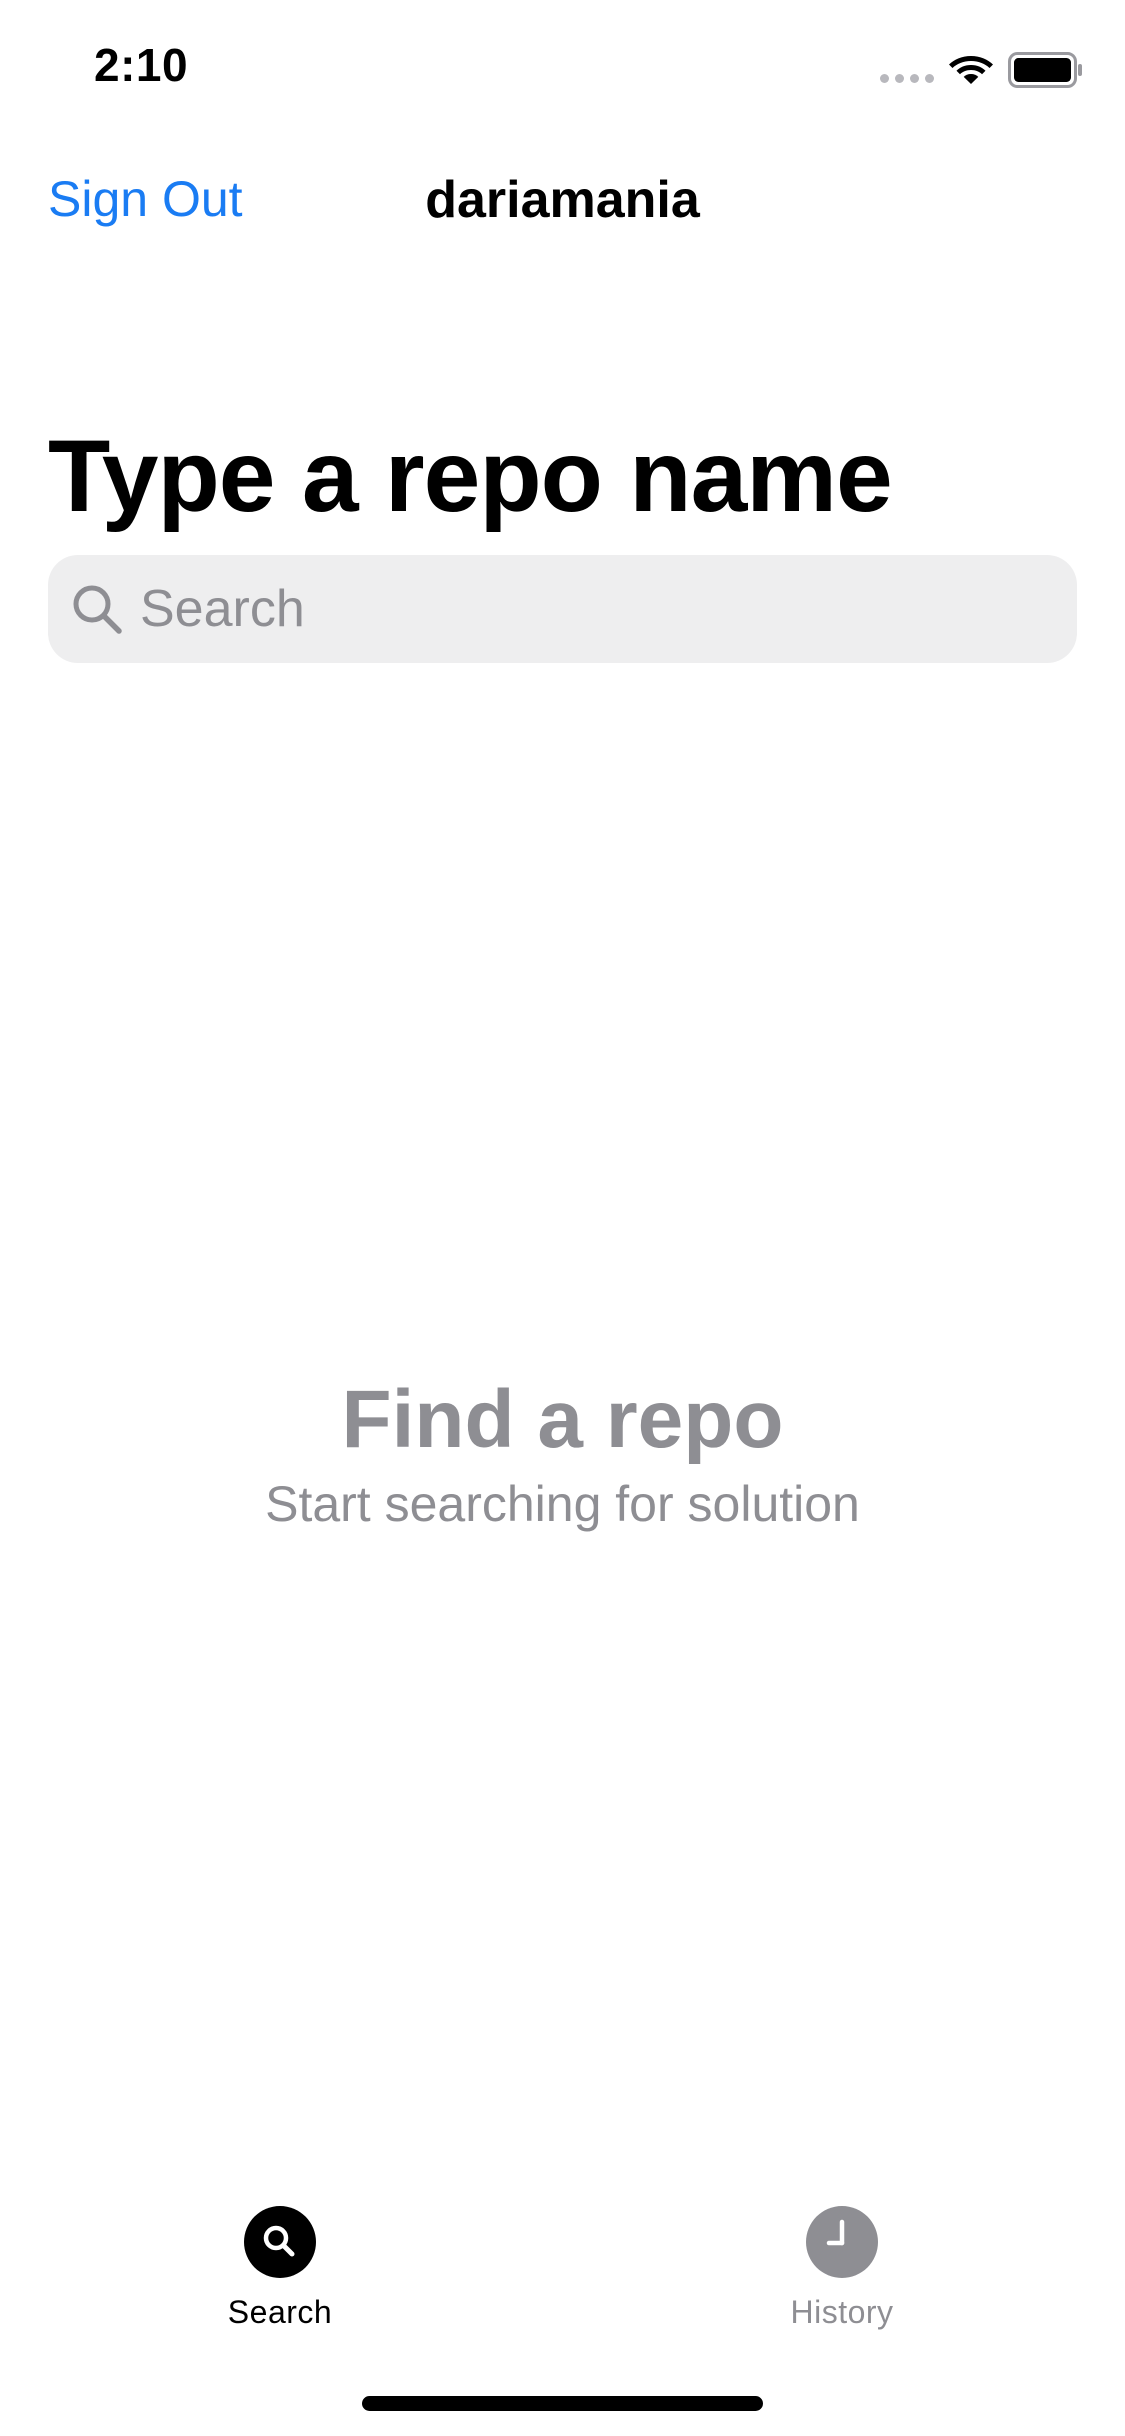 The height and width of the screenshot is (2436, 1125). Describe the element at coordinates (562, 2403) in the screenshot. I see `home-indicator` at that location.